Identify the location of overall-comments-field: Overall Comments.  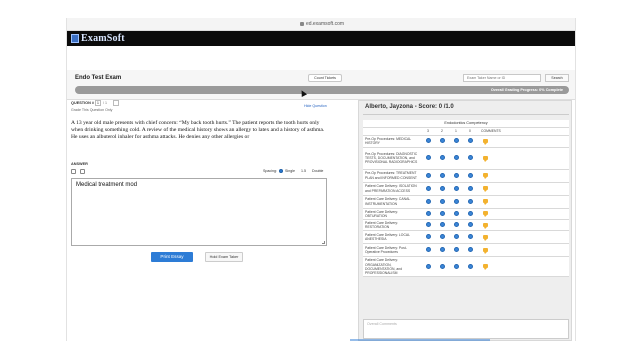
(466, 329).